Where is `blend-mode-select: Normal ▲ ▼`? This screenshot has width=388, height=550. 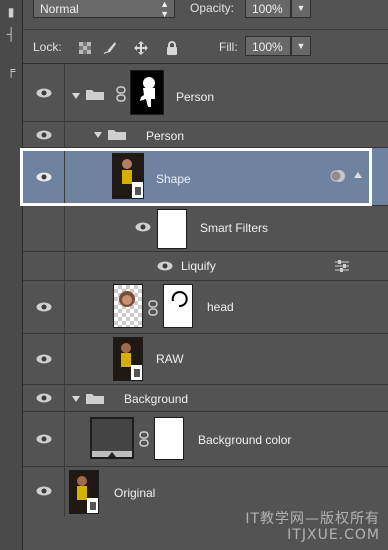 blend-mode-select: Normal ▲ ▼ is located at coordinates (104, 9).